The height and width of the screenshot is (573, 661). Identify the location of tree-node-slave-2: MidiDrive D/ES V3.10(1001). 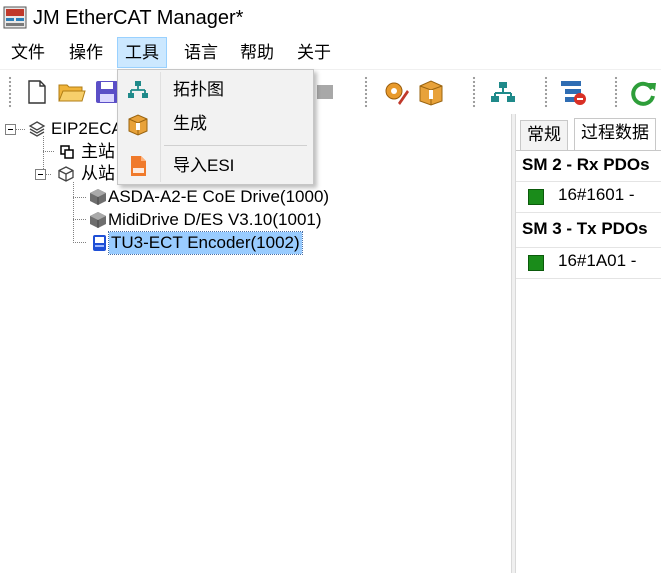
(215, 220).